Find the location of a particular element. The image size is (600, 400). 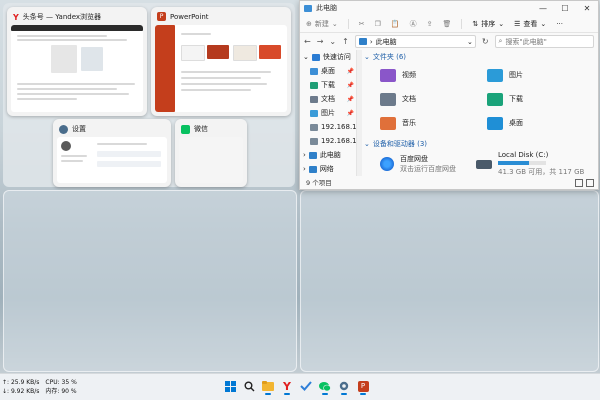

folder-label: 音乐 is located at coordinates (409, 123).